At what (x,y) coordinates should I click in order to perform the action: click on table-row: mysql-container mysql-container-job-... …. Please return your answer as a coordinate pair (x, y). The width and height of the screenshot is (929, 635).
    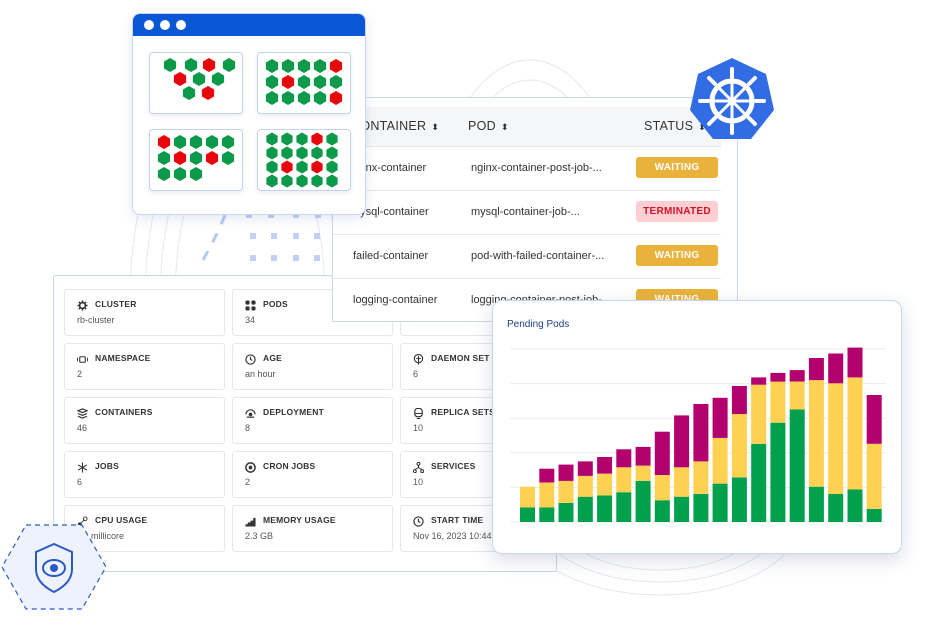
    Looking at the image, I should click on (527, 213).